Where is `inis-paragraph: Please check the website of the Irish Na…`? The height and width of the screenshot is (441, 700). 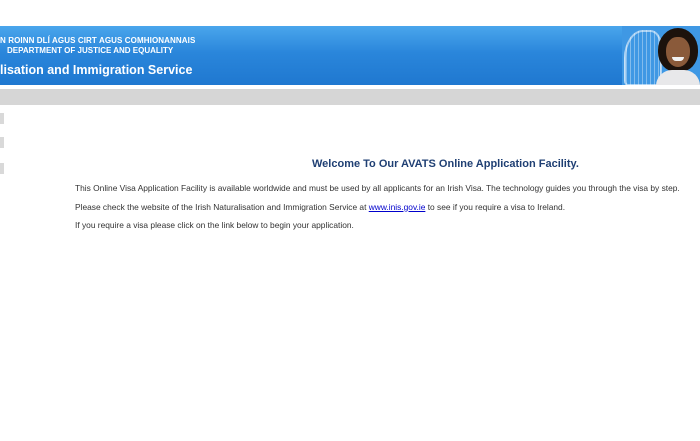
inis-paragraph: Please check the website of the Irish Na… is located at coordinates (387, 207).